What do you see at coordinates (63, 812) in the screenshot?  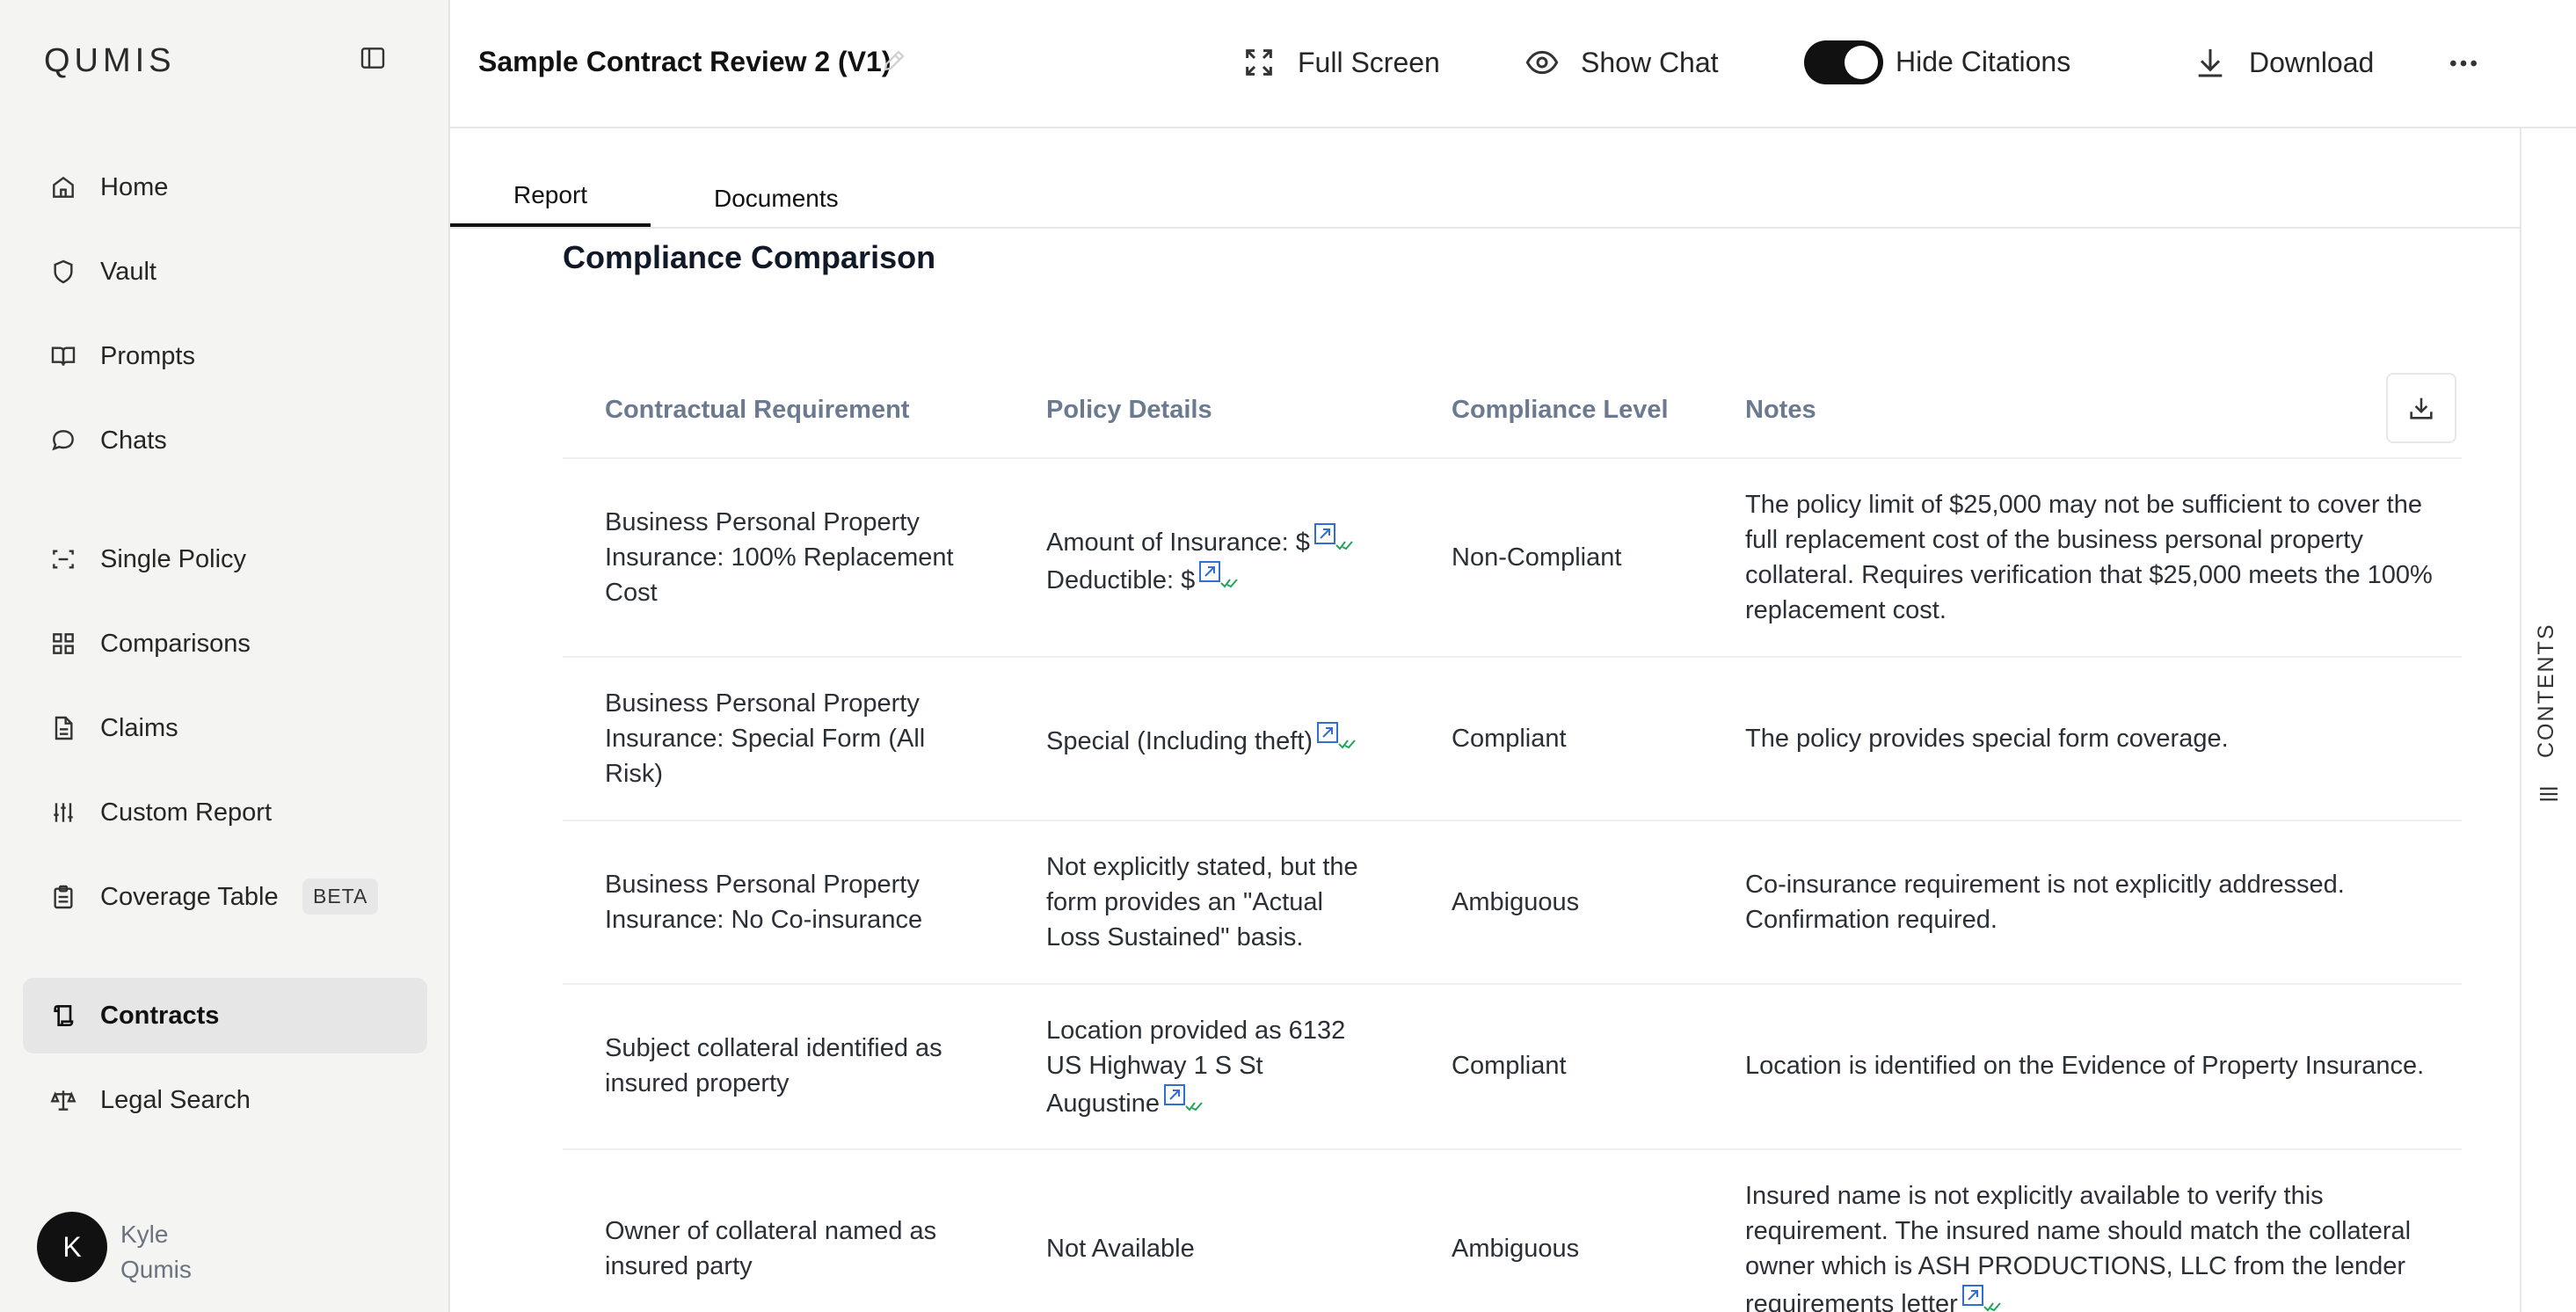 I see `sliders-icon` at bounding box center [63, 812].